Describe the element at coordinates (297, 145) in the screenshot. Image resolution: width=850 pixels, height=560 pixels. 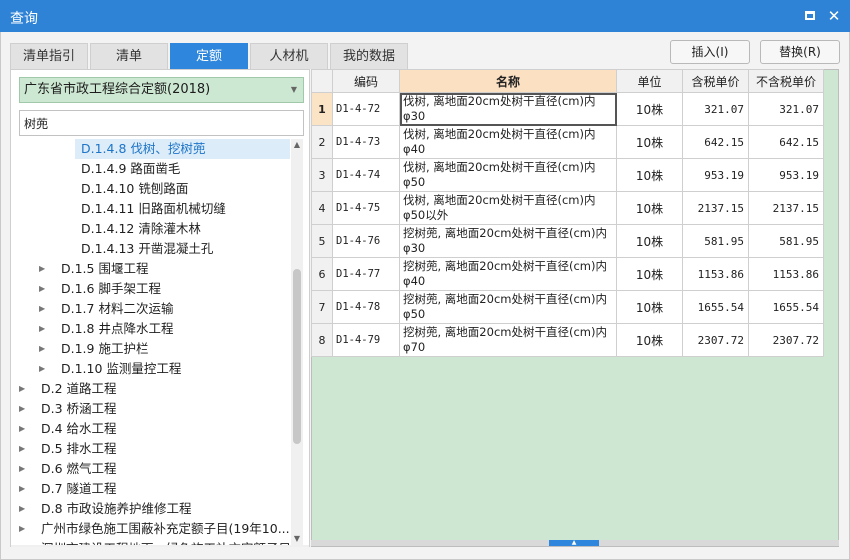
I see `scroll-up-icon: ▲` at that location.